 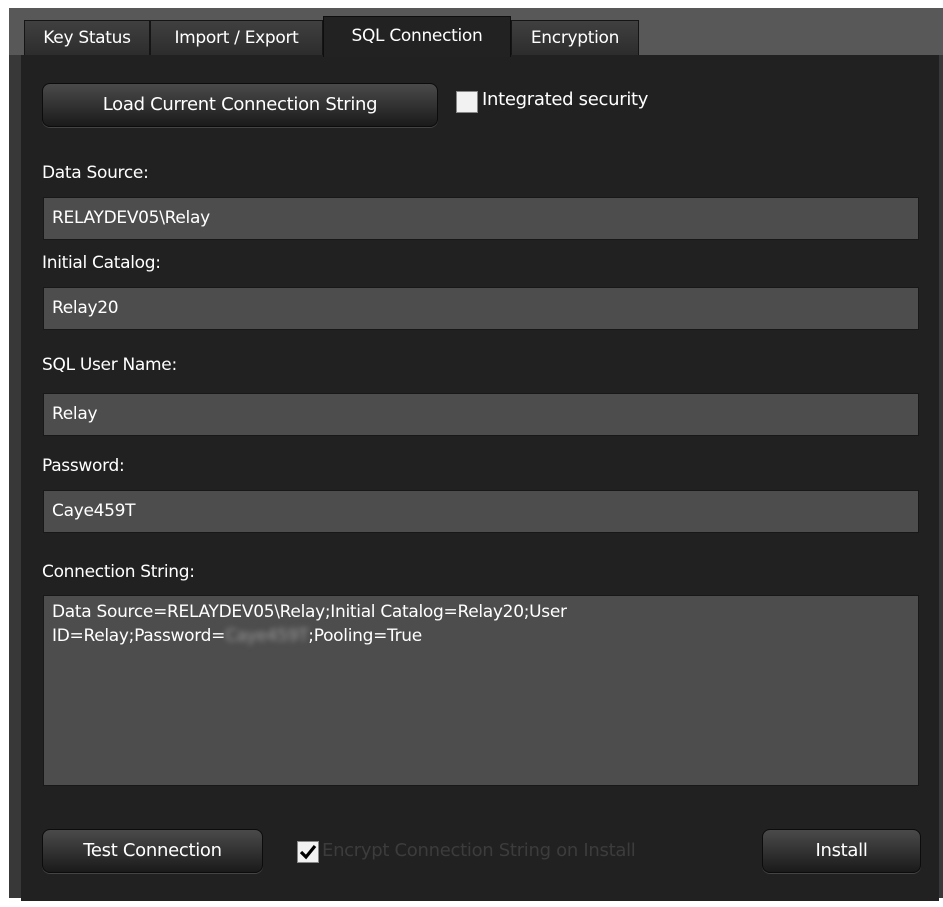 What do you see at coordinates (365, 636) in the screenshot?
I see `connection-string-suffix: ;Pooling=True` at bounding box center [365, 636].